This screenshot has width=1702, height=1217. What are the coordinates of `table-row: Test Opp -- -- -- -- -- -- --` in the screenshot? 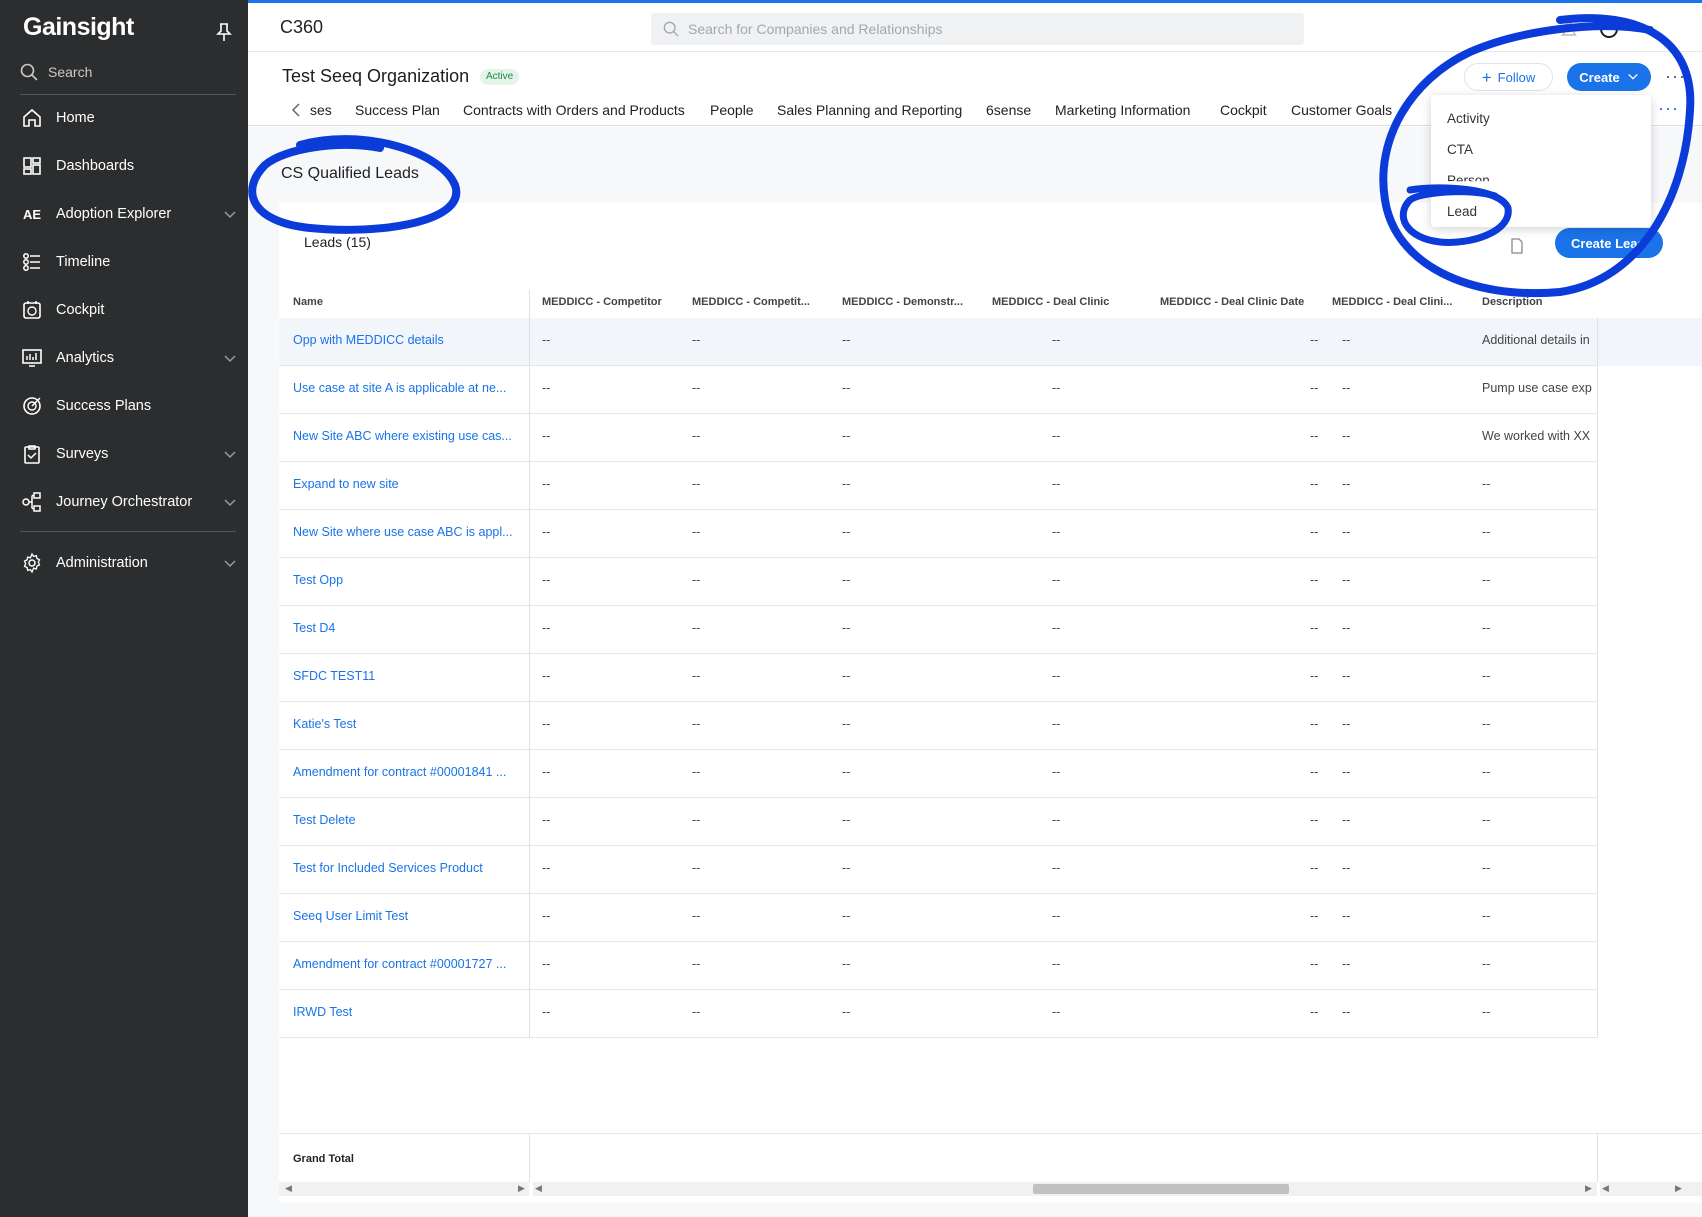 It's located at (938, 582).